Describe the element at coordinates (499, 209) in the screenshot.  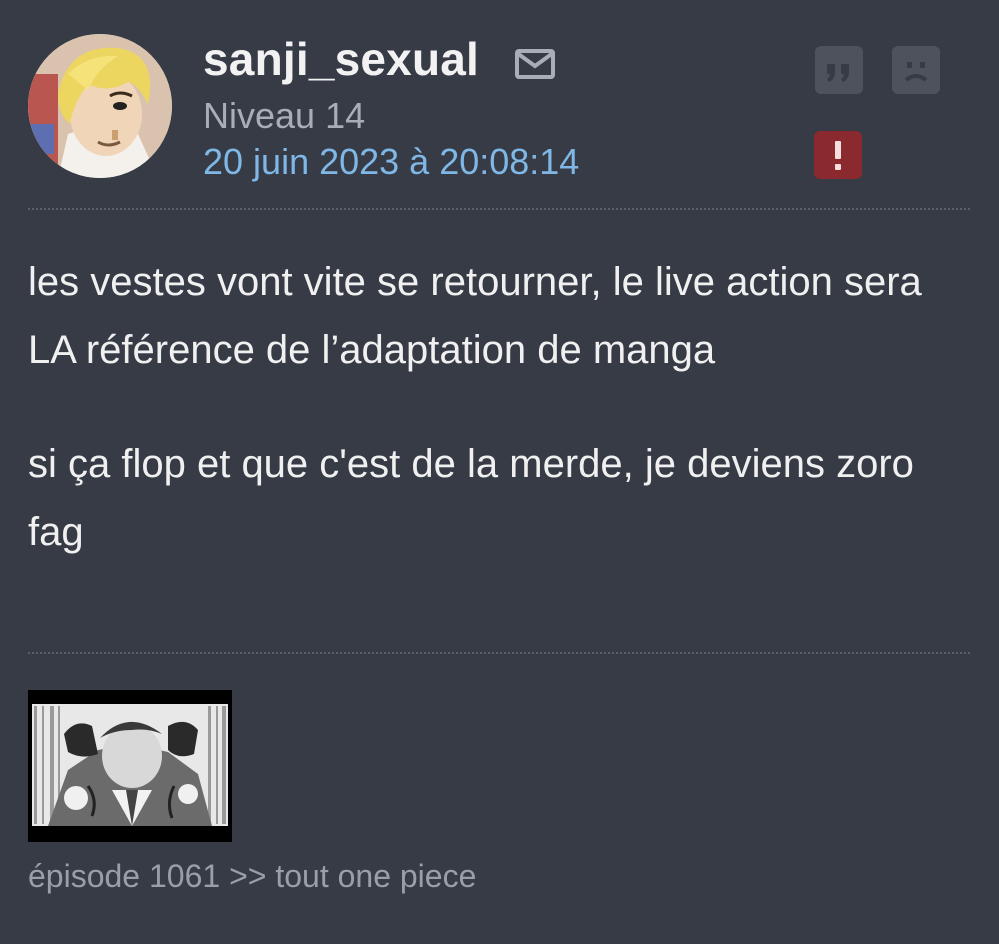
I see `header-divider` at that location.